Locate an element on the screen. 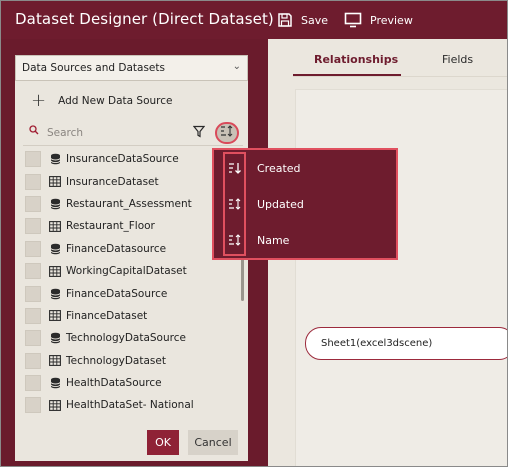 This screenshot has width=508, height=467. sort-menu-label: Created is located at coordinates (279, 168).